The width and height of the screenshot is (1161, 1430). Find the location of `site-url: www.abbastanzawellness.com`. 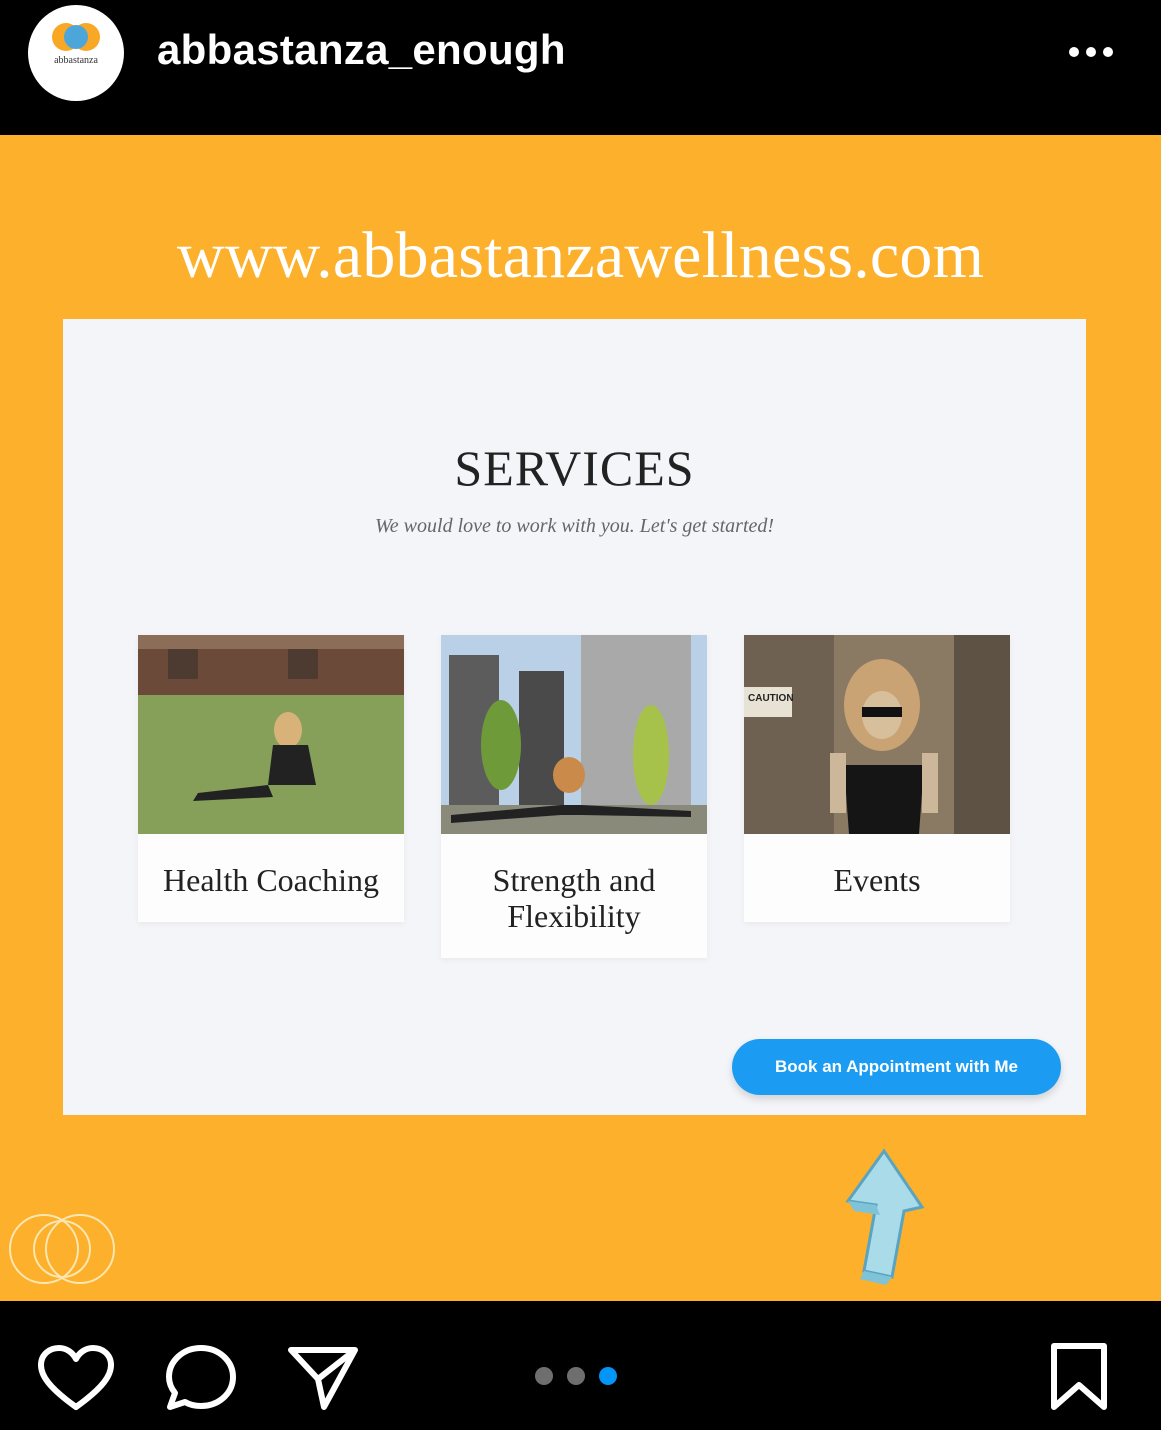

site-url: www.abbastanzawellness.com is located at coordinates (580, 255).